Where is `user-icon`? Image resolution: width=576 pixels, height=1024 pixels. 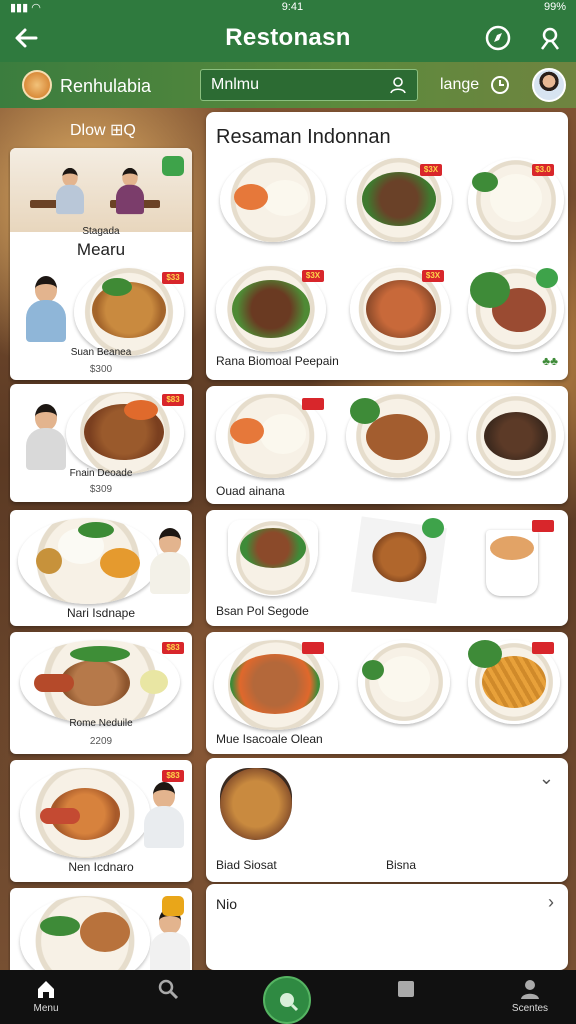
user-icon is located at coordinates (398, 87).